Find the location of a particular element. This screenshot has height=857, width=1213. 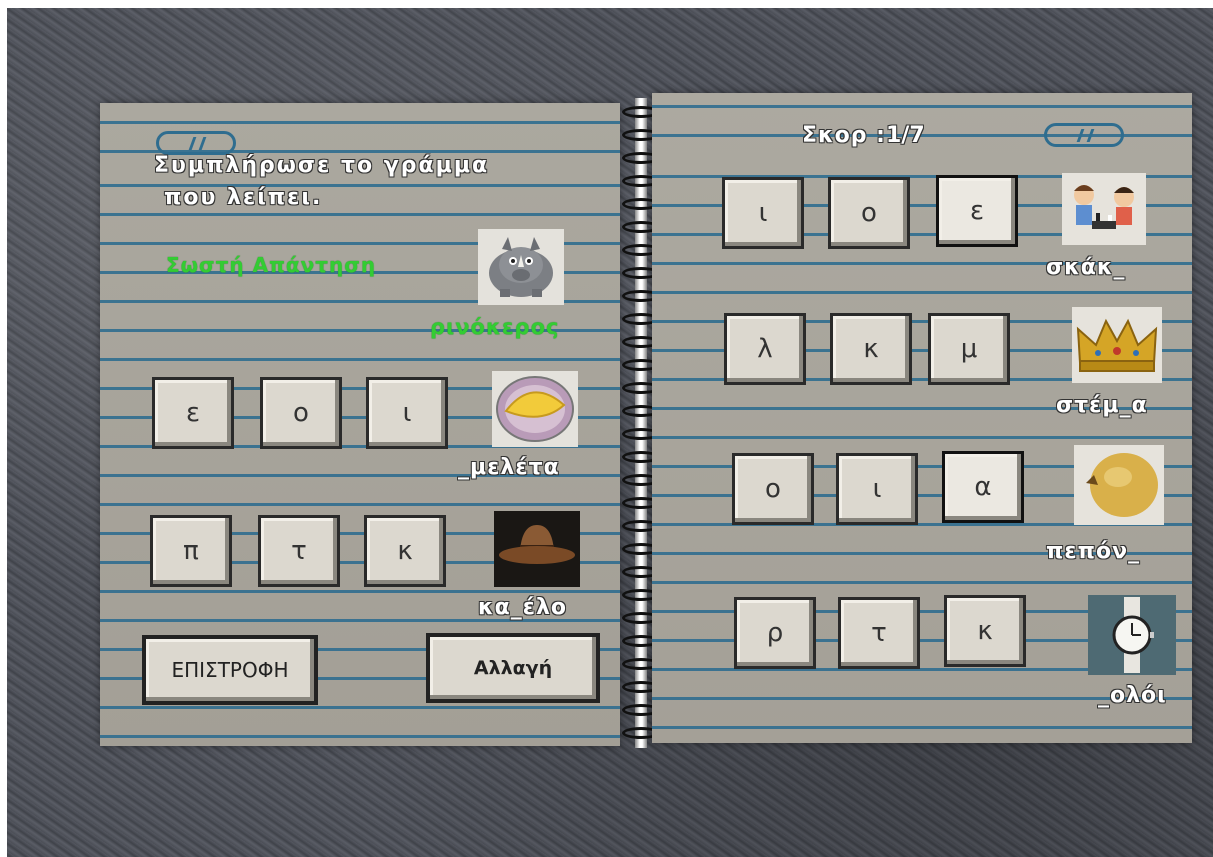

frame-top is located at coordinates (606, 4).